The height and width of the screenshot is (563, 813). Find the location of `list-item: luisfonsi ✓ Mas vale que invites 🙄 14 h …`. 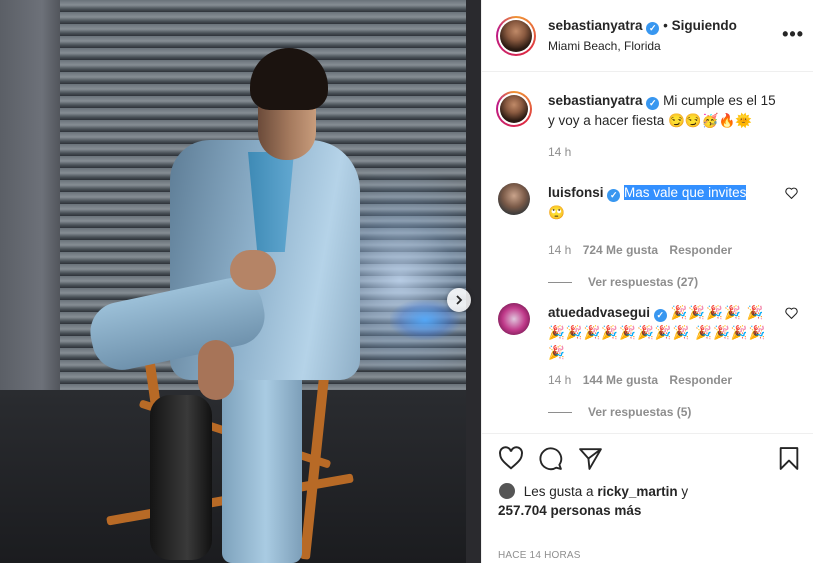

list-item: luisfonsi ✓ Mas vale que invites 🙄 14 h … is located at coordinates (648, 236).